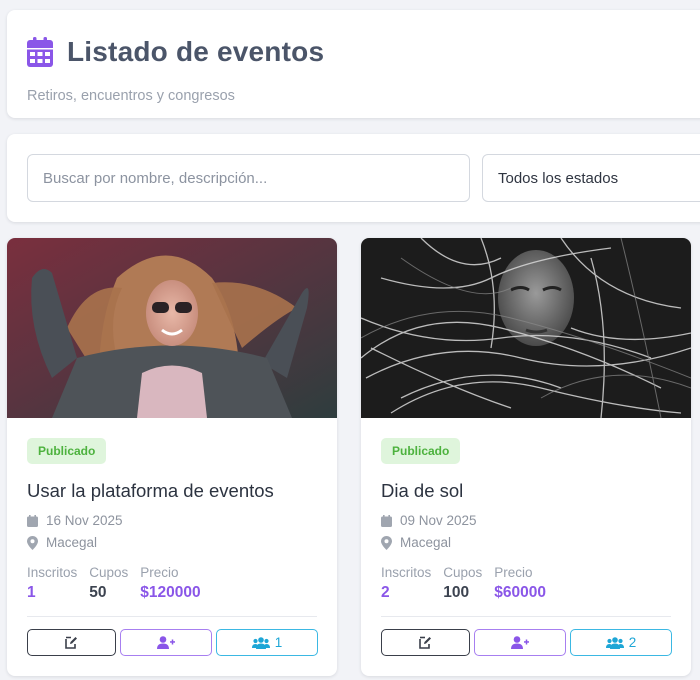  I want to click on stat-value: 50, so click(98, 592).